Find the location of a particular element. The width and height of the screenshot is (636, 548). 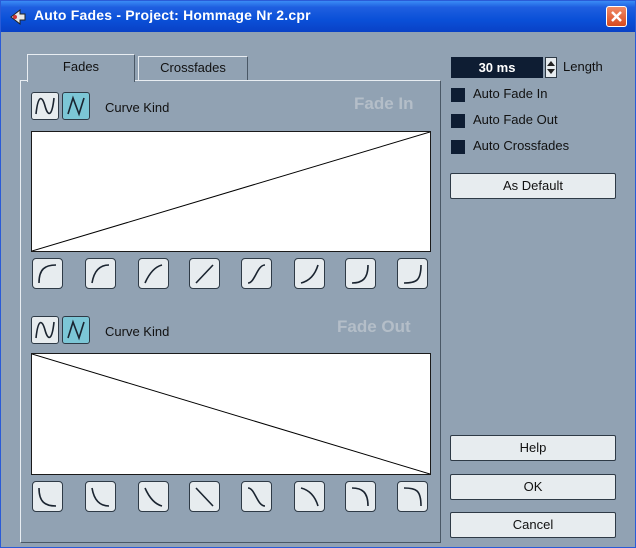

close-button is located at coordinates (616, 16).